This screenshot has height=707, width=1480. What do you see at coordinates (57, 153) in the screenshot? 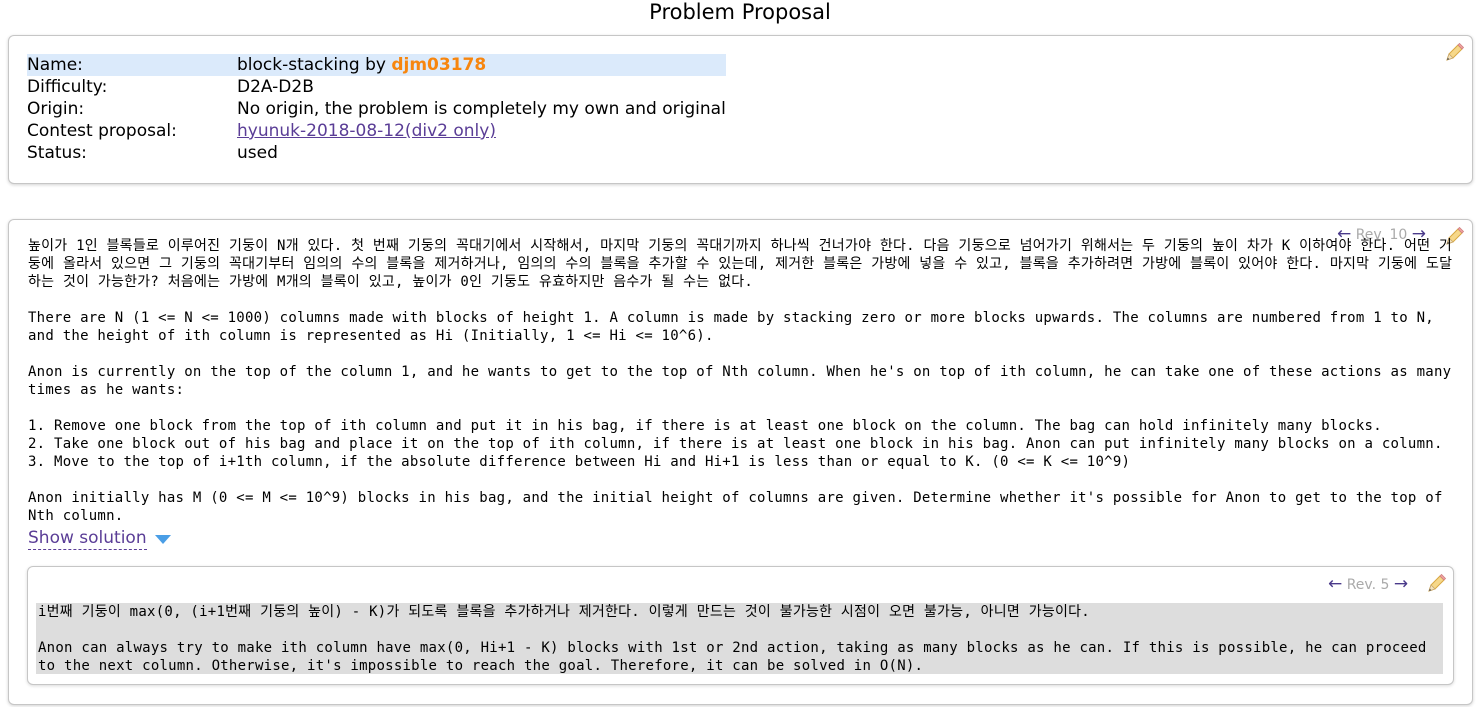
I see `status-label: Status:` at bounding box center [57, 153].